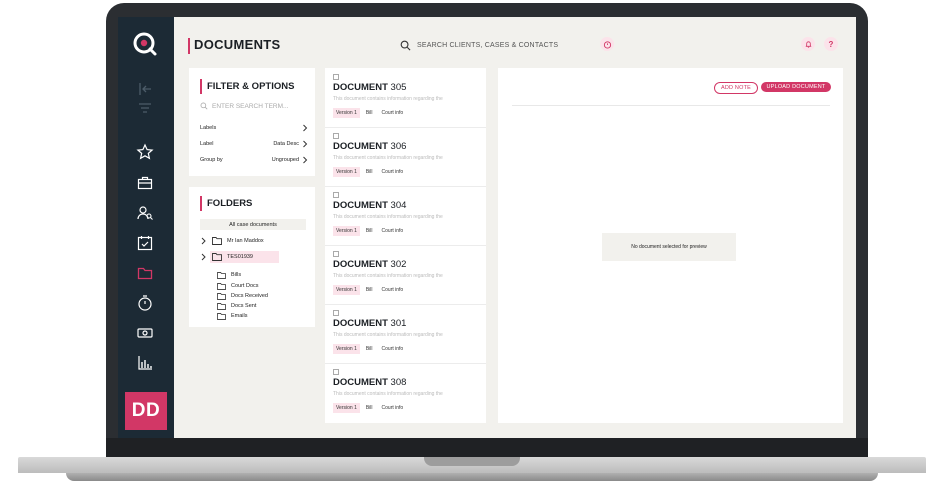 The image size is (944, 491). Describe the element at coordinates (239, 316) in the screenshot. I see `subfolder-label: Emails` at that location.